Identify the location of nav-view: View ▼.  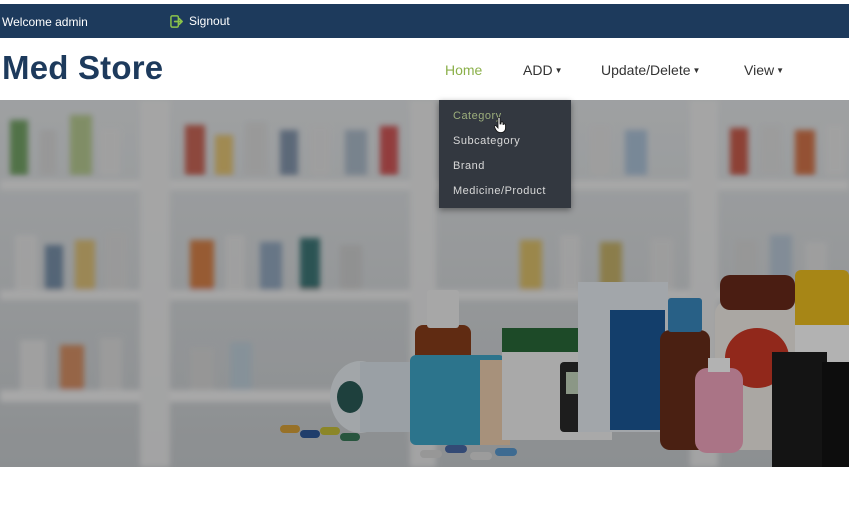
(764, 70).